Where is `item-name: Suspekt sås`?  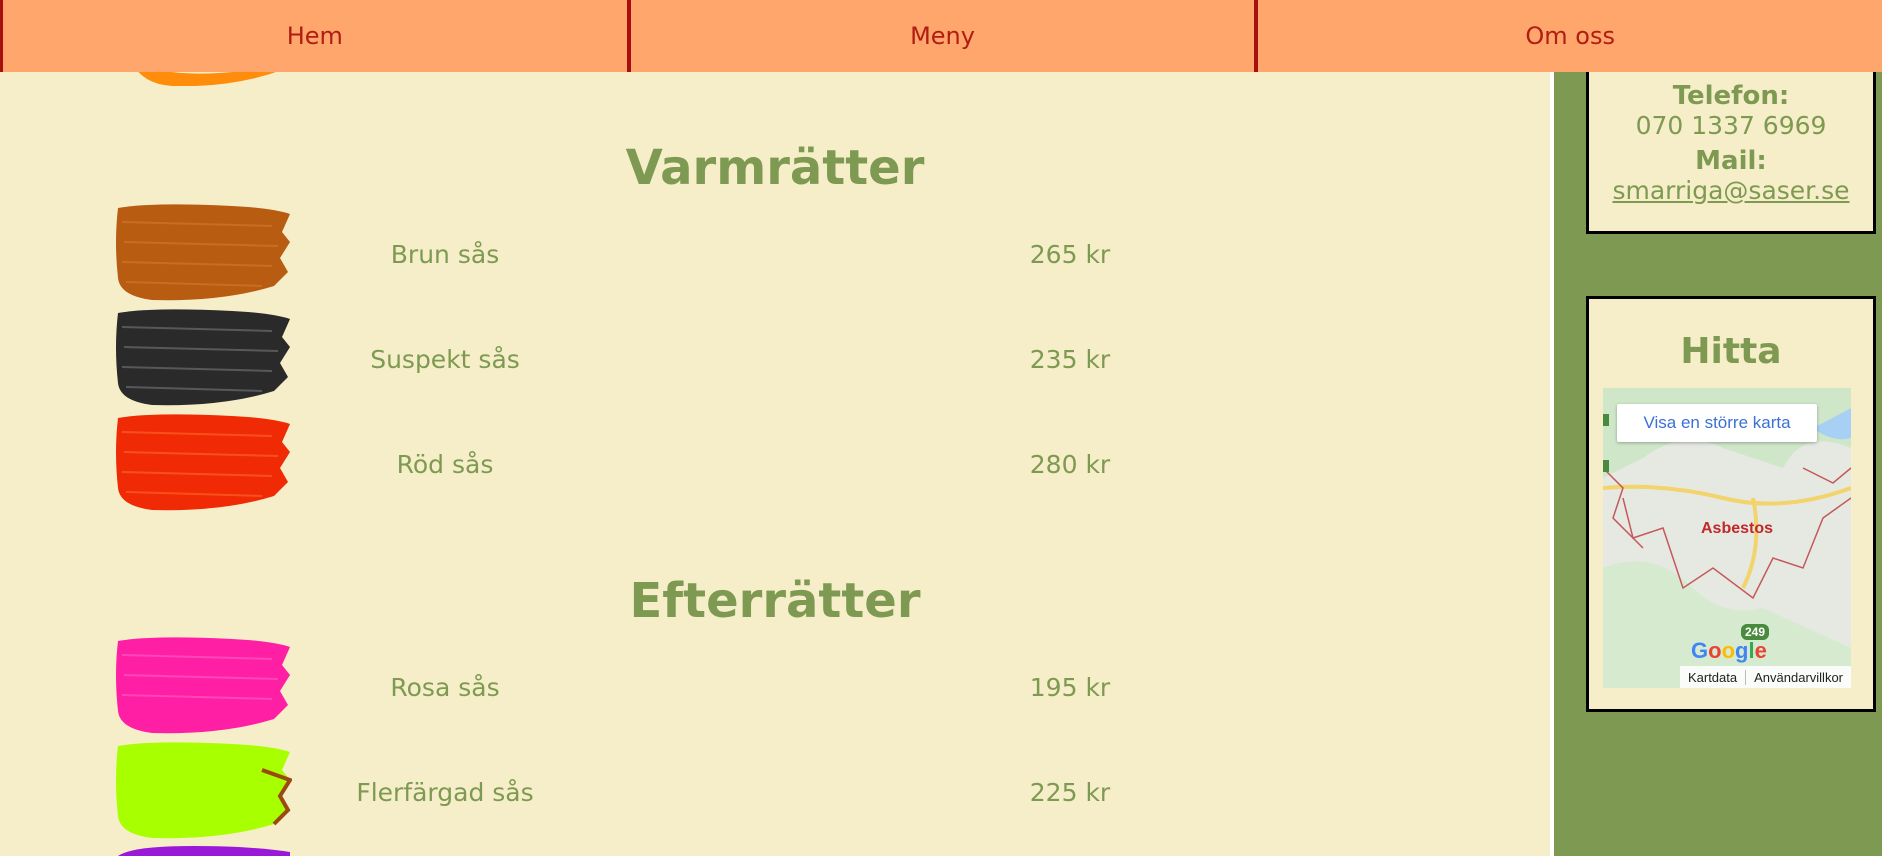
item-name: Suspekt sås is located at coordinates (445, 359).